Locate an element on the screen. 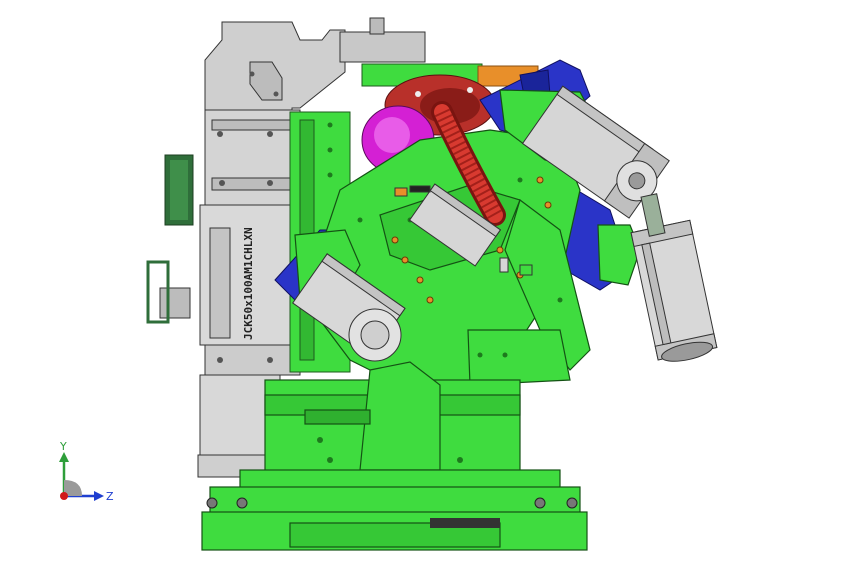  x-axis-dot is located at coordinates (64, 496).